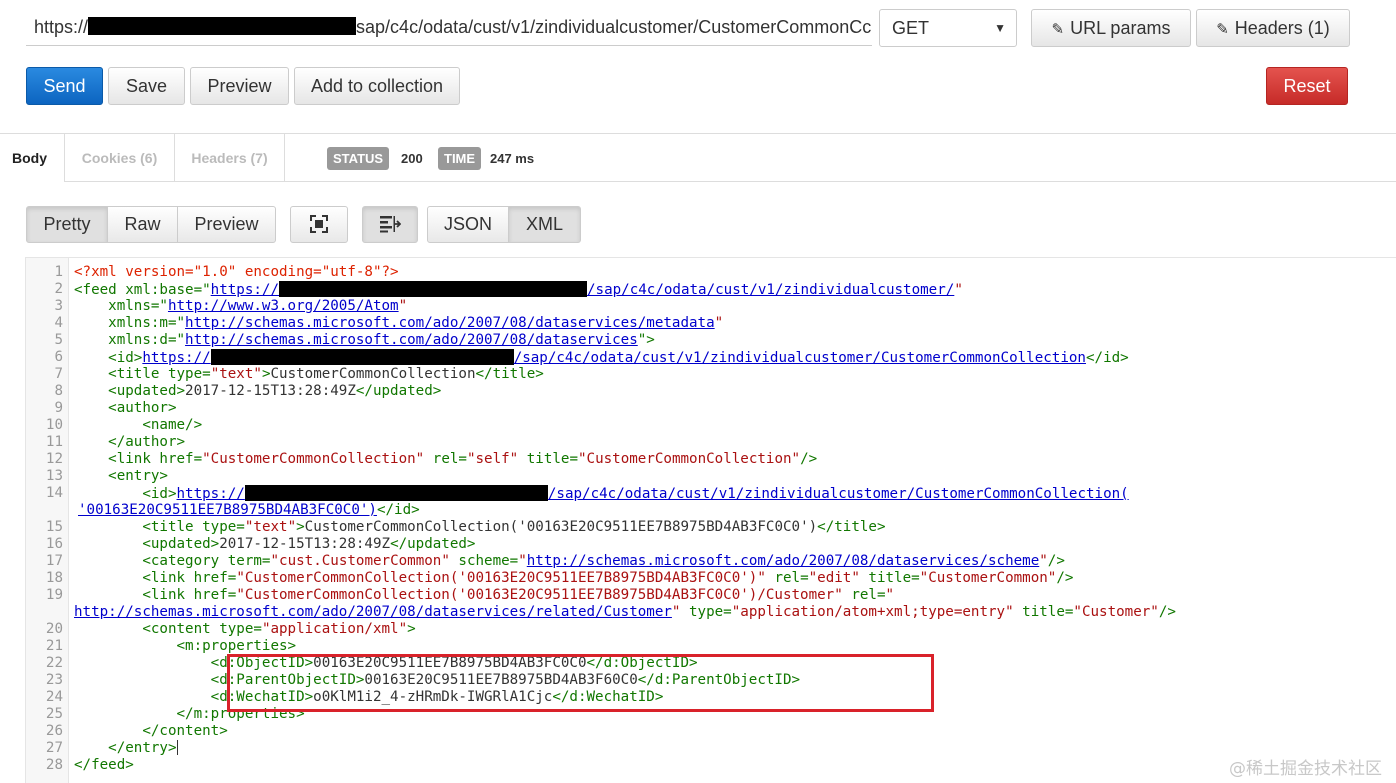 Image resolution: width=1396 pixels, height=783 pixels. I want to click on time-value: 247 ms, so click(512, 158).